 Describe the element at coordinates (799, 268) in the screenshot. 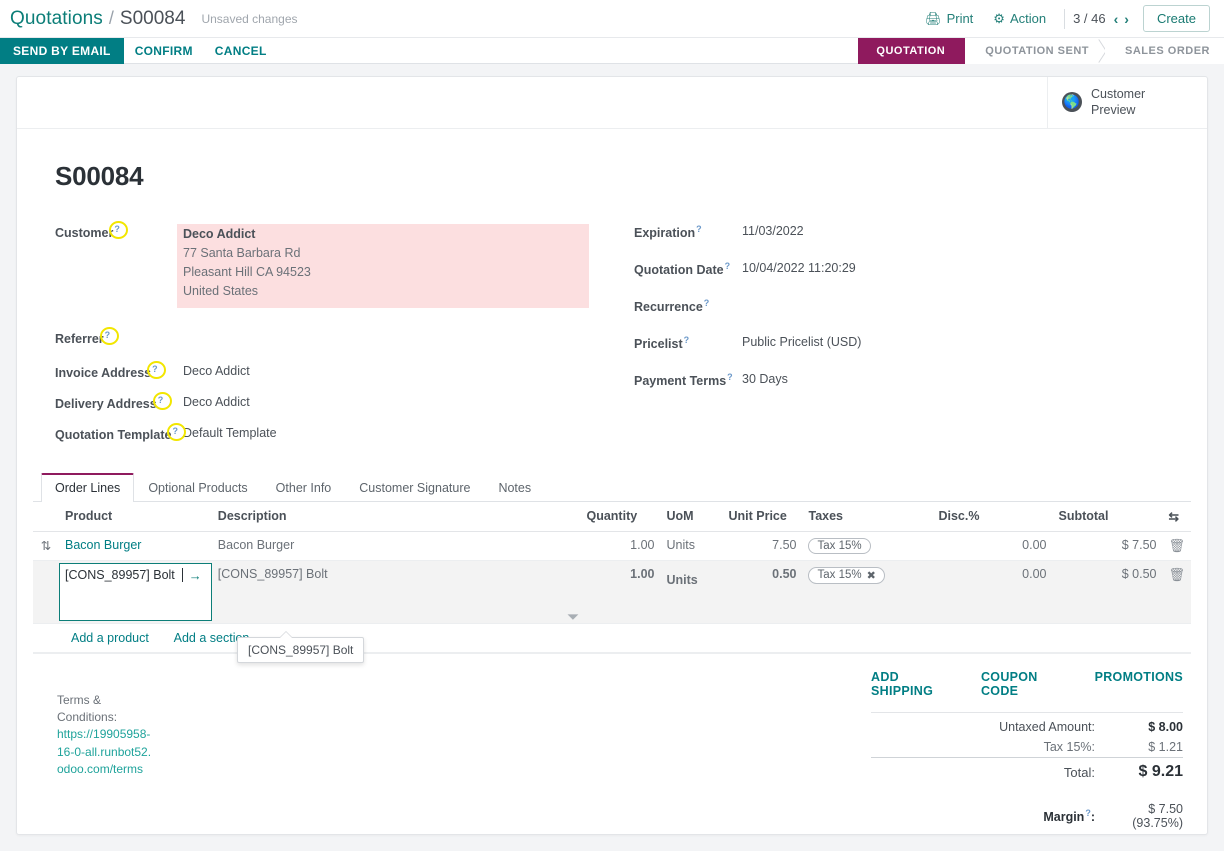

I see `field-quotation-date-value: 10/04/2022 11:20:29` at that location.